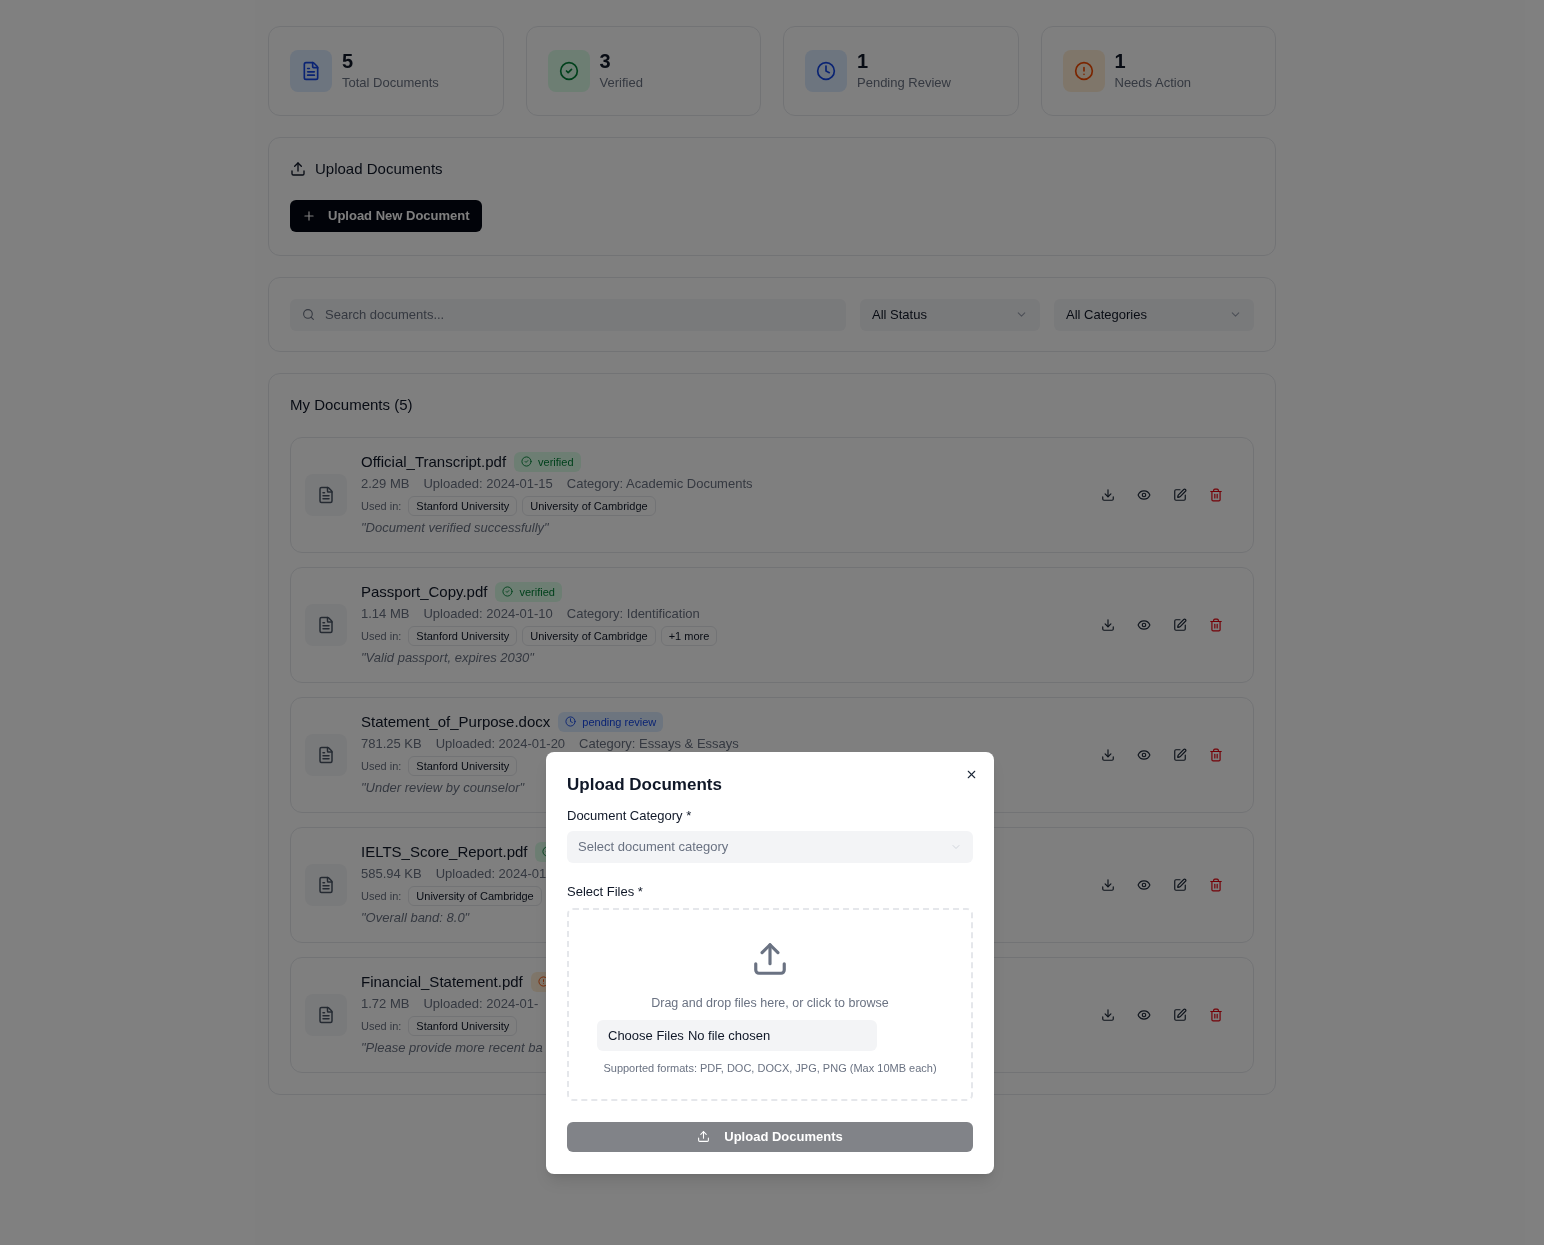 This screenshot has width=1544, height=1245. What do you see at coordinates (390, 83) in the screenshot?
I see `stat-label: Total Documents` at bounding box center [390, 83].